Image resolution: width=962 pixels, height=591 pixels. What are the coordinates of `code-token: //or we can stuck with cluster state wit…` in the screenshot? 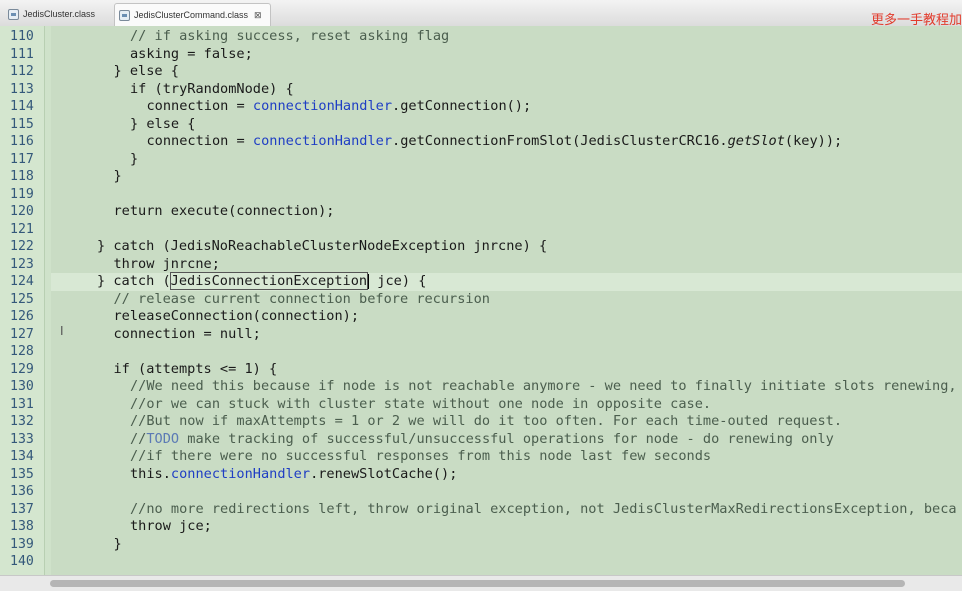 It's located at (421, 403).